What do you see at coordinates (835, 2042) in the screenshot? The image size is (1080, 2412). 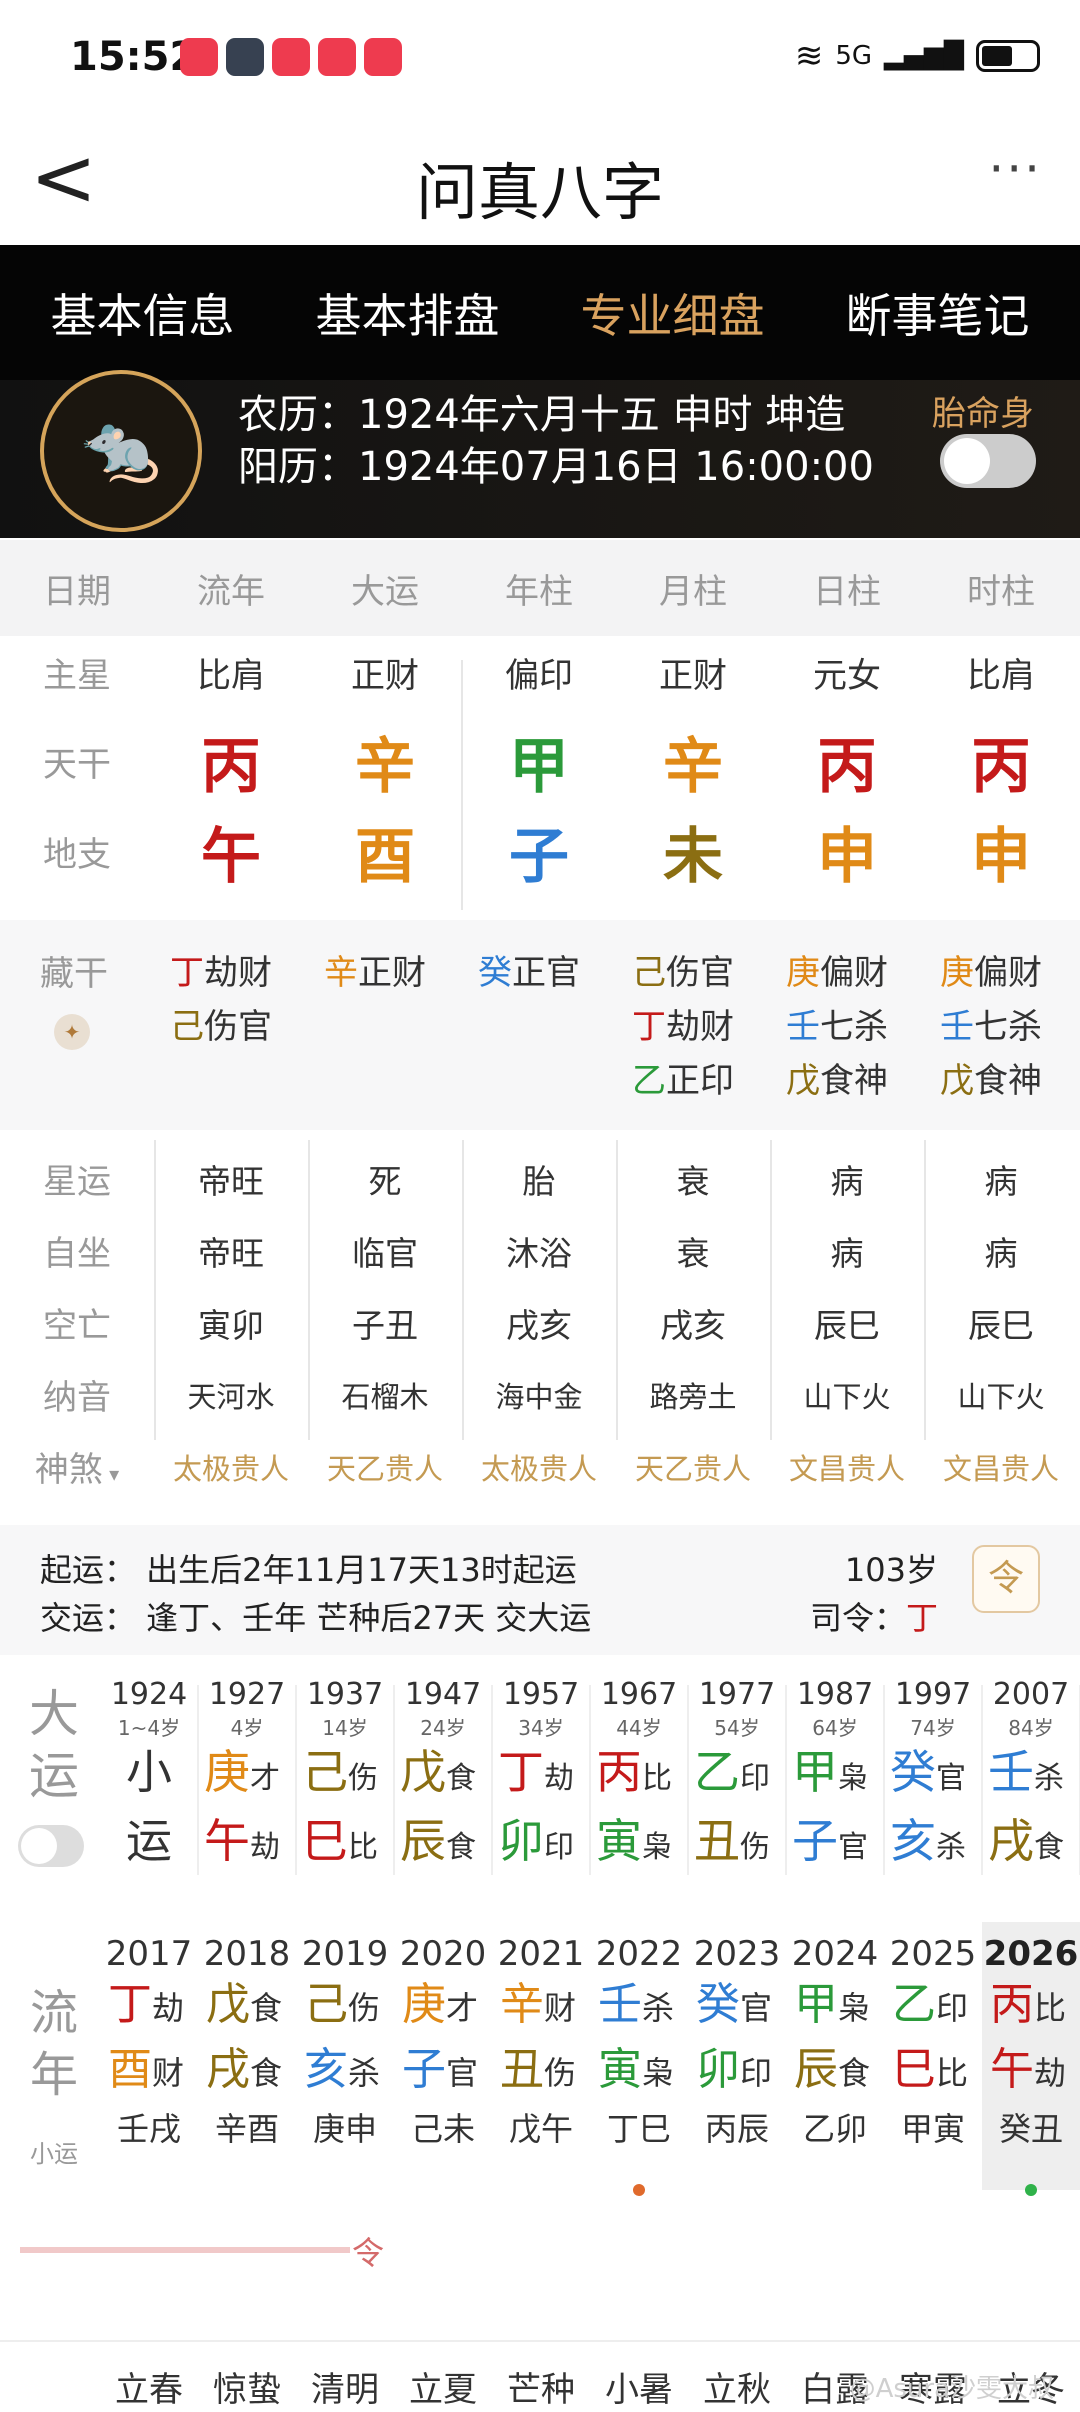 I see `liunian-column: 2024 甲枭 辰食 乙卯` at bounding box center [835, 2042].